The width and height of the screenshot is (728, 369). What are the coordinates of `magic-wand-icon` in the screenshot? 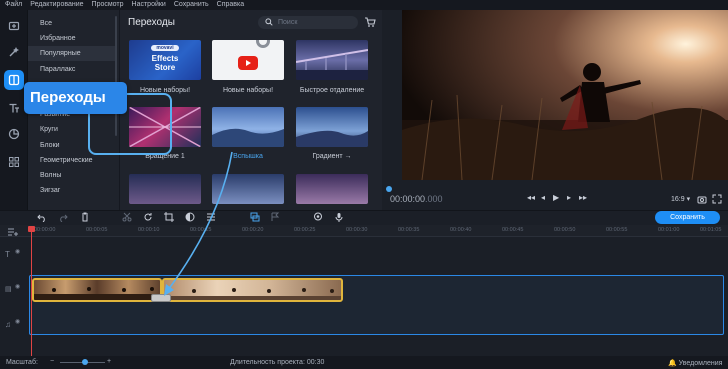 It's located at (14, 52).